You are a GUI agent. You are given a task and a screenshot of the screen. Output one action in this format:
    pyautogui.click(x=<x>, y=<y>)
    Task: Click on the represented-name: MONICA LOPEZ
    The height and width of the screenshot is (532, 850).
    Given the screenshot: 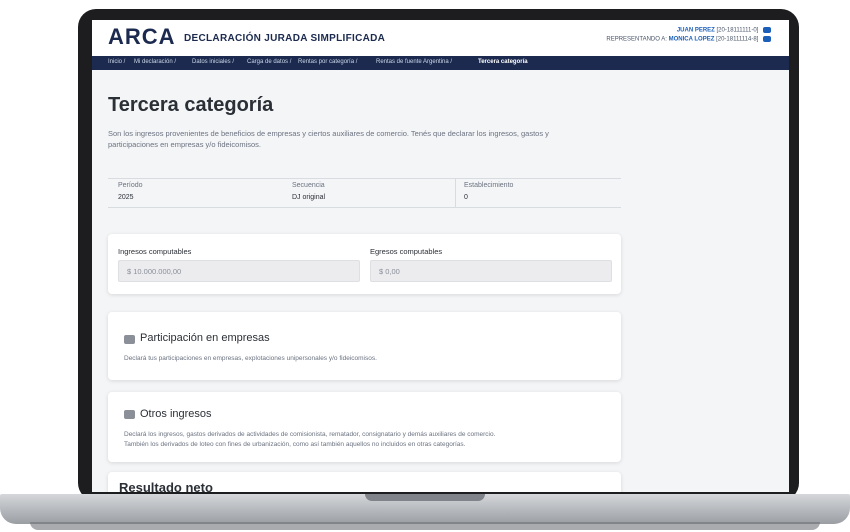 What is the action you would take?
    pyautogui.click(x=691, y=39)
    